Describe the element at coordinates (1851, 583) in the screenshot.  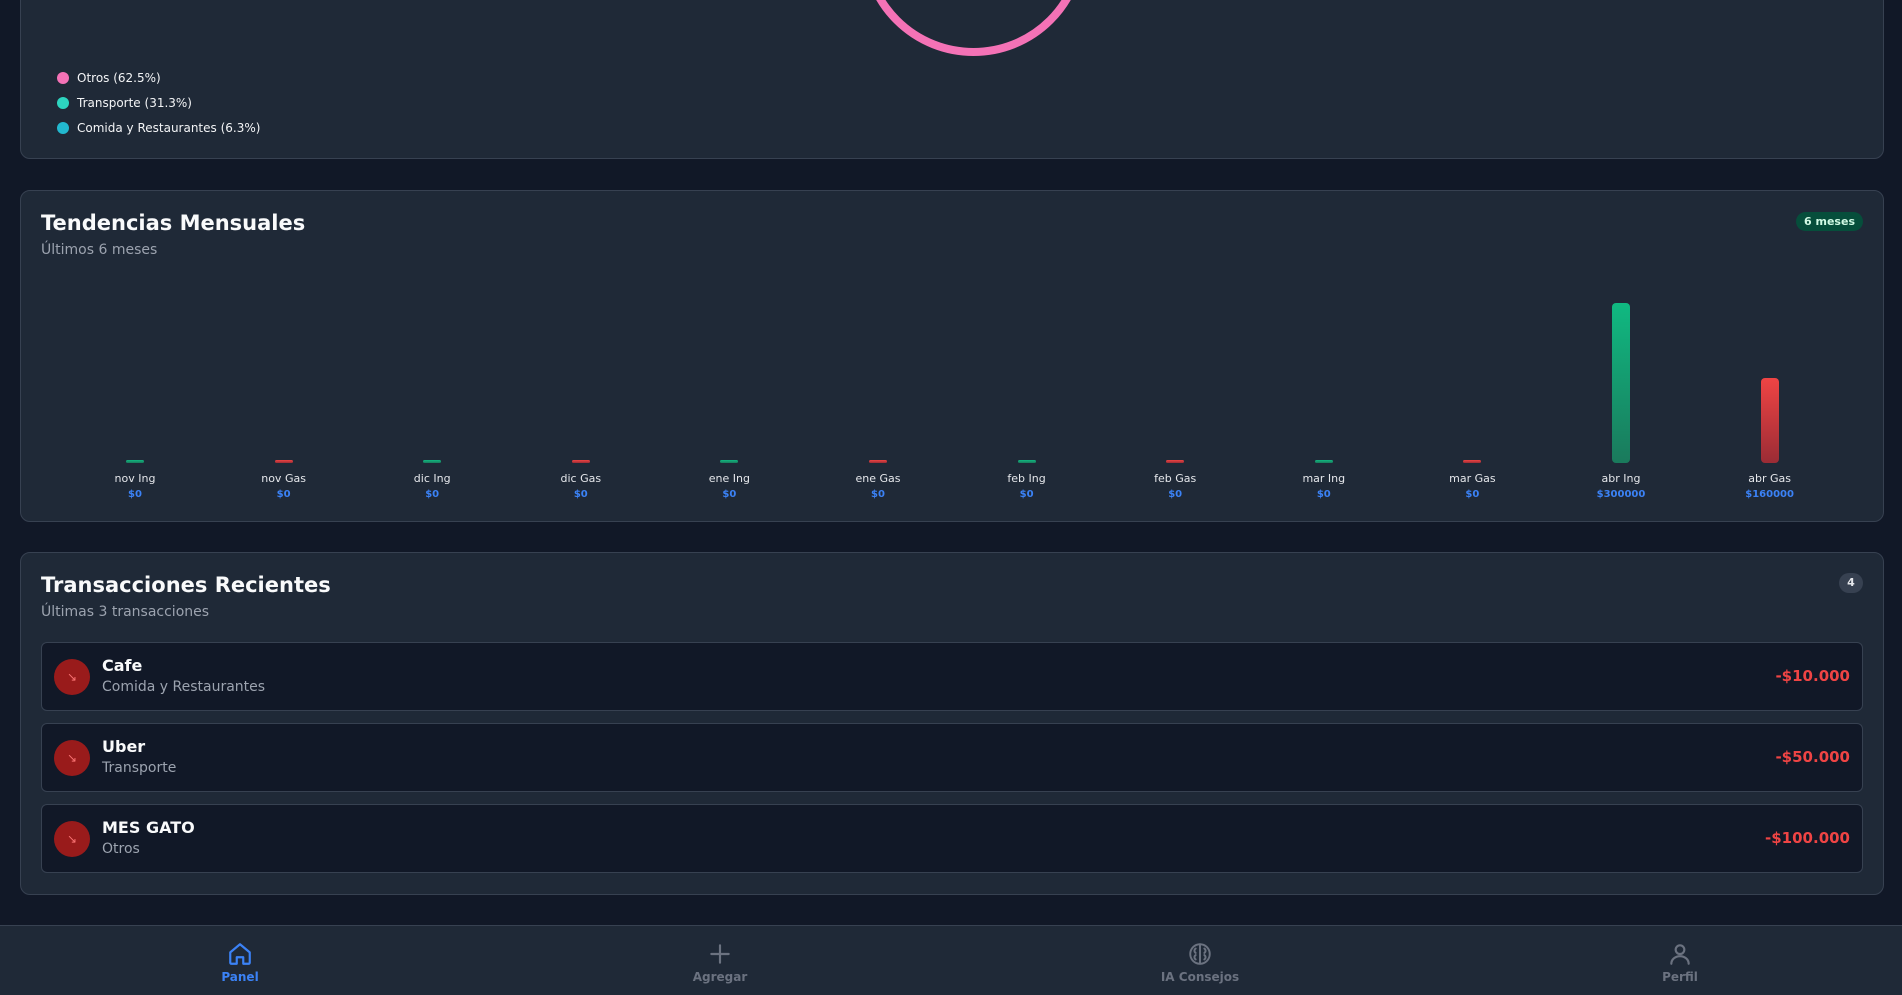
I see `transaction-count-badge: 4` at that location.